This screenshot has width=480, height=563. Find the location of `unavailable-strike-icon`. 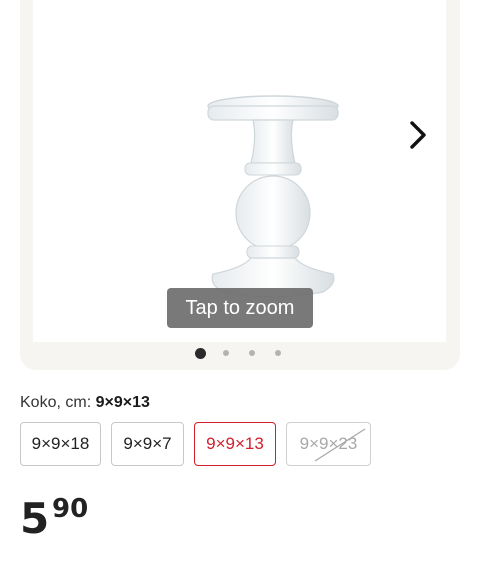

unavailable-strike-icon is located at coordinates (340, 445).